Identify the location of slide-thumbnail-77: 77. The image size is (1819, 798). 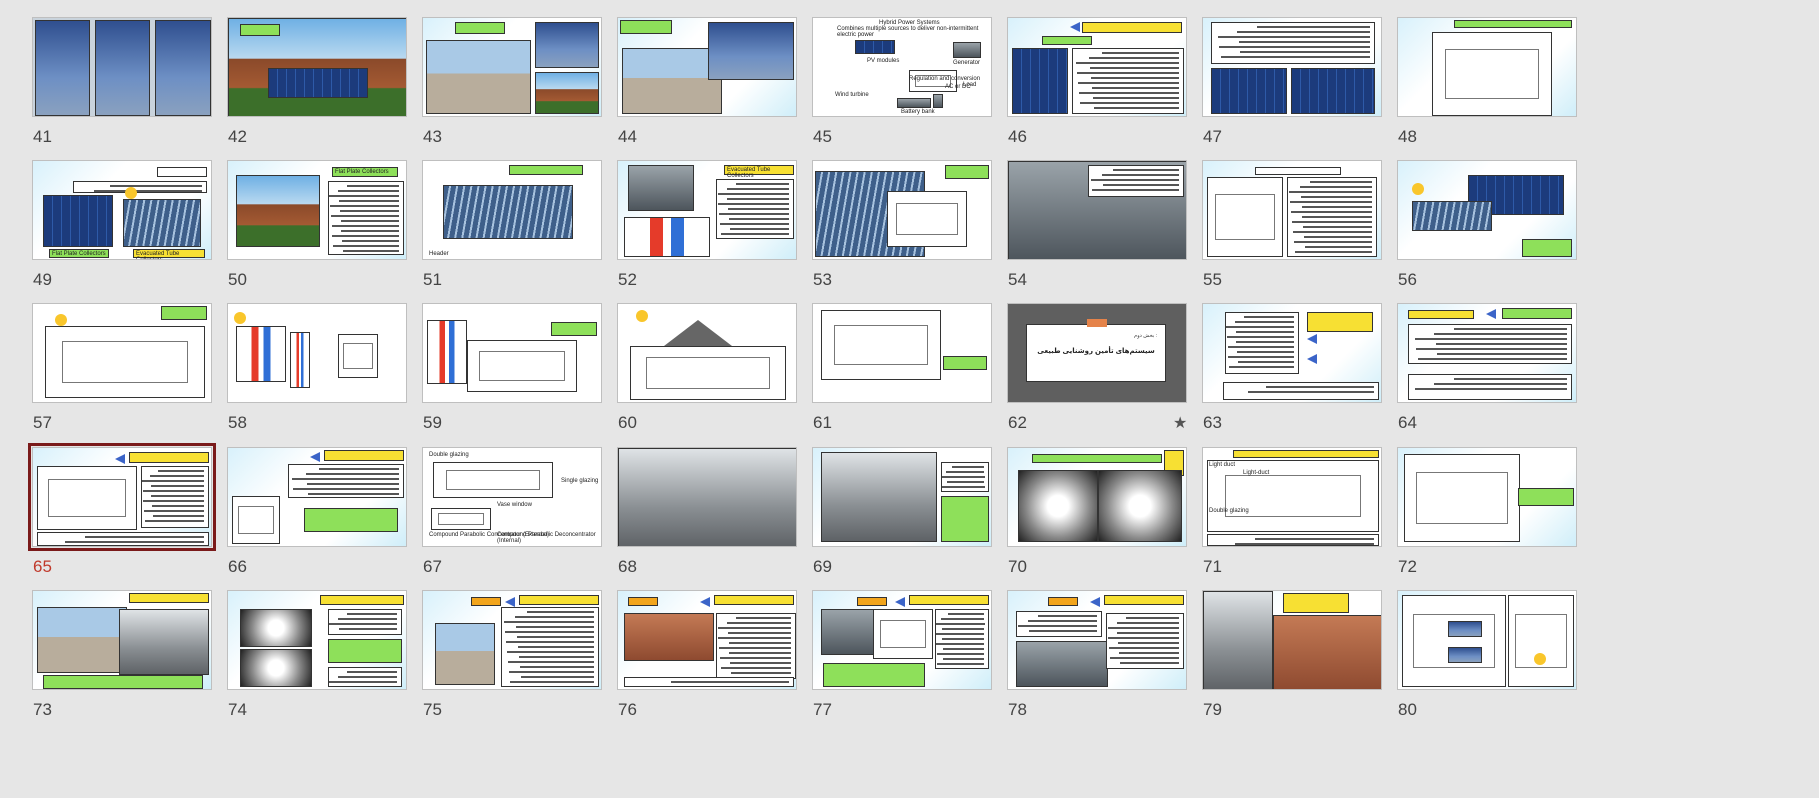
(904, 655).